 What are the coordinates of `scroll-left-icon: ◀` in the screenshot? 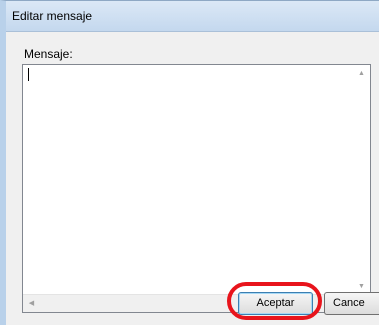 It's located at (31, 303).